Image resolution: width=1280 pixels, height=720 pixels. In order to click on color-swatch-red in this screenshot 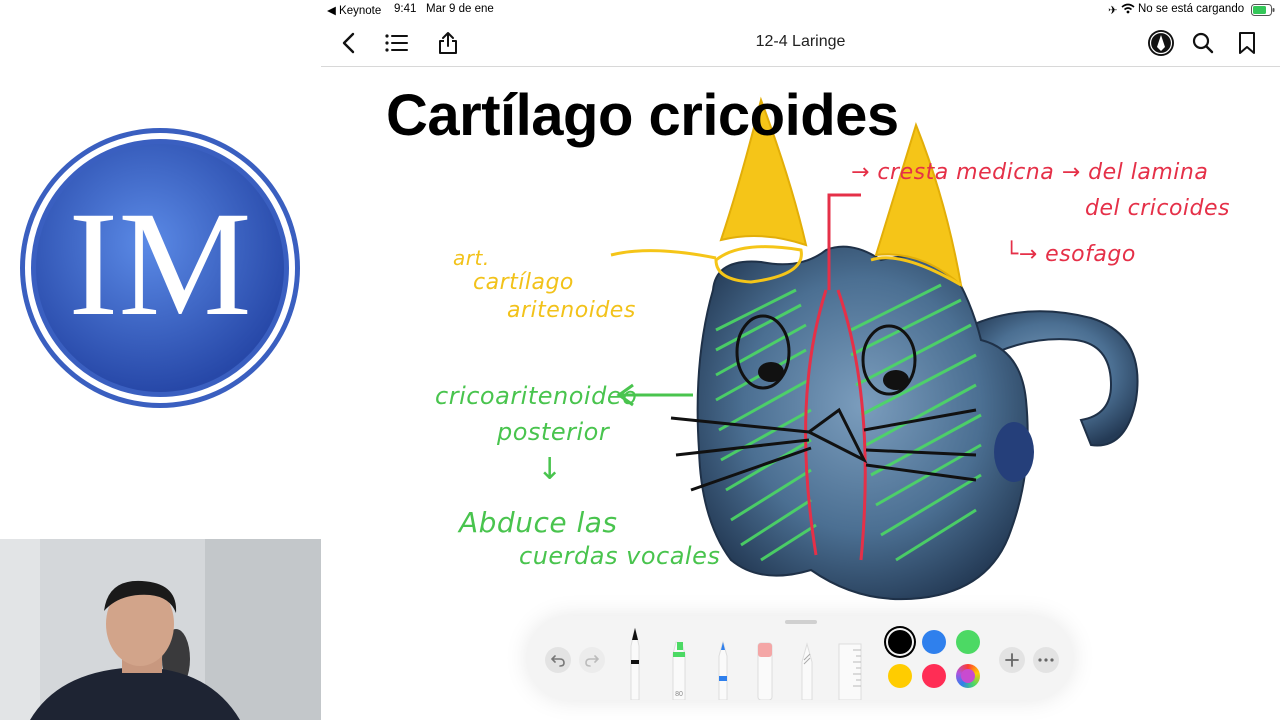, I will do `click(934, 676)`.